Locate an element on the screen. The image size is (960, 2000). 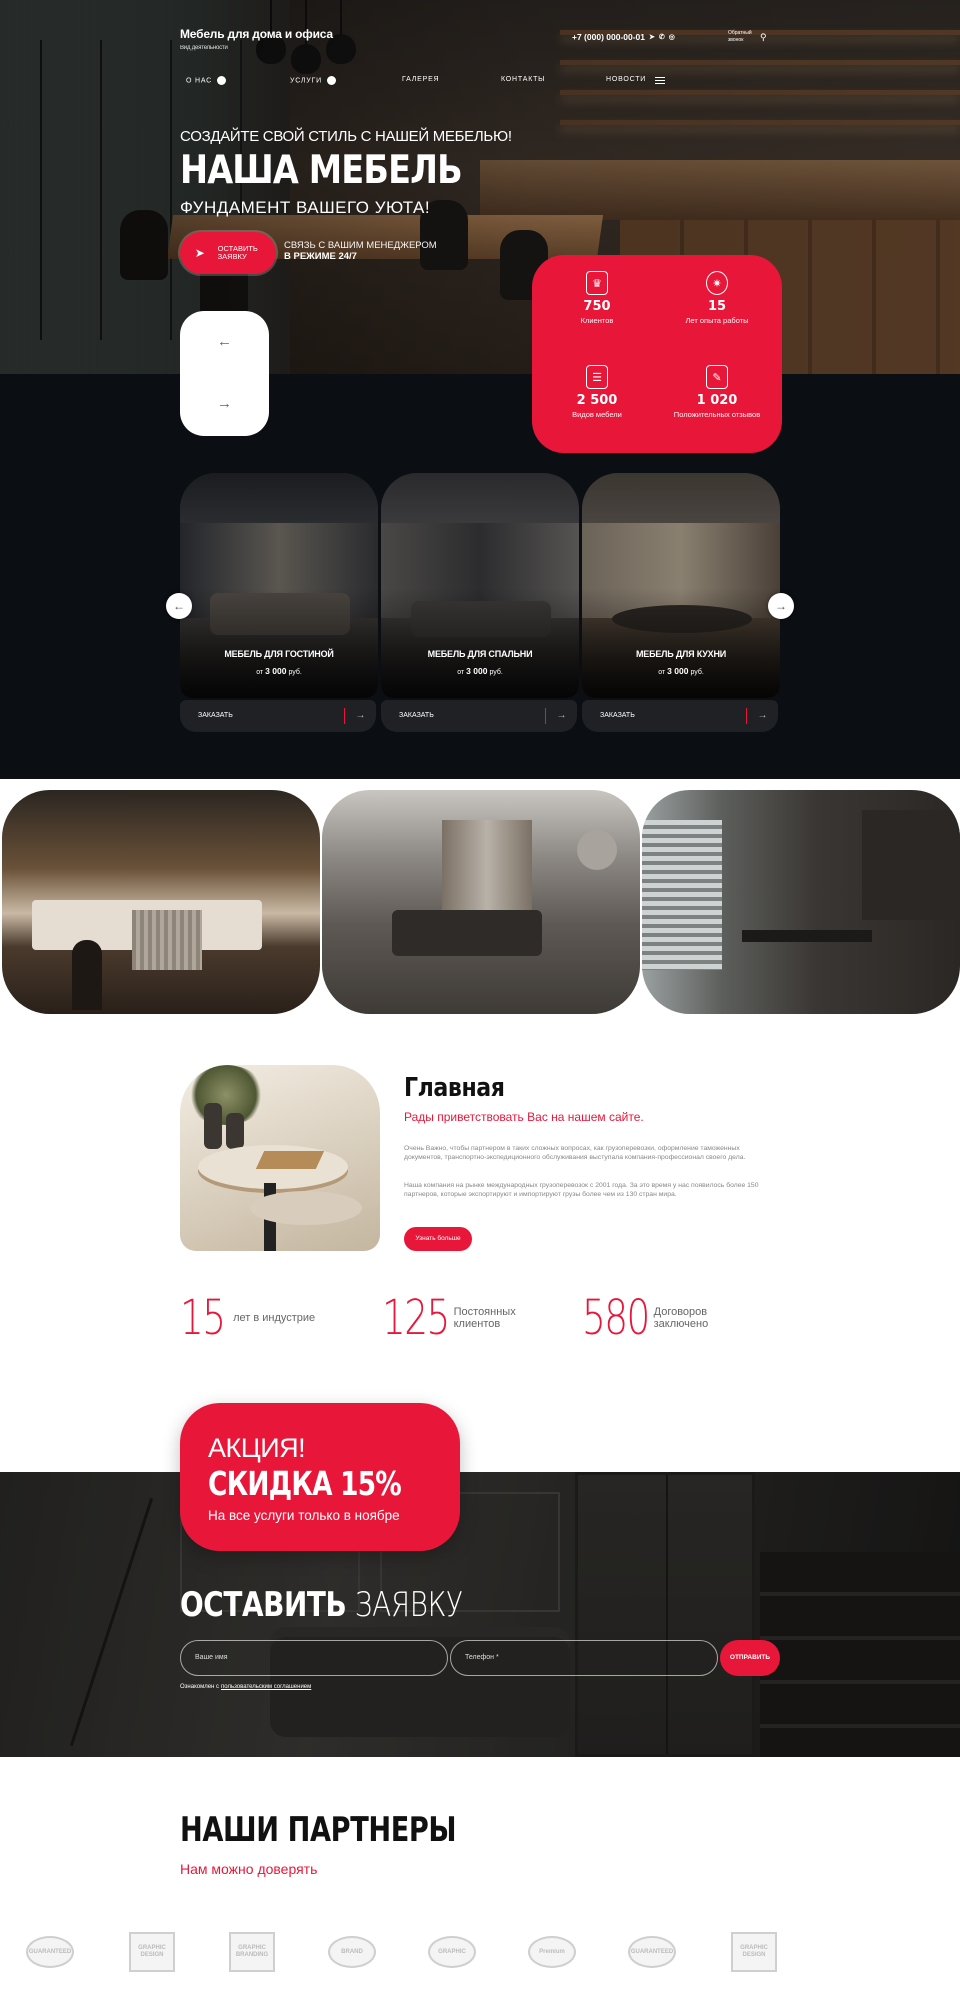
learn-more-button: Узнать больше is located at coordinates (438, 1239).